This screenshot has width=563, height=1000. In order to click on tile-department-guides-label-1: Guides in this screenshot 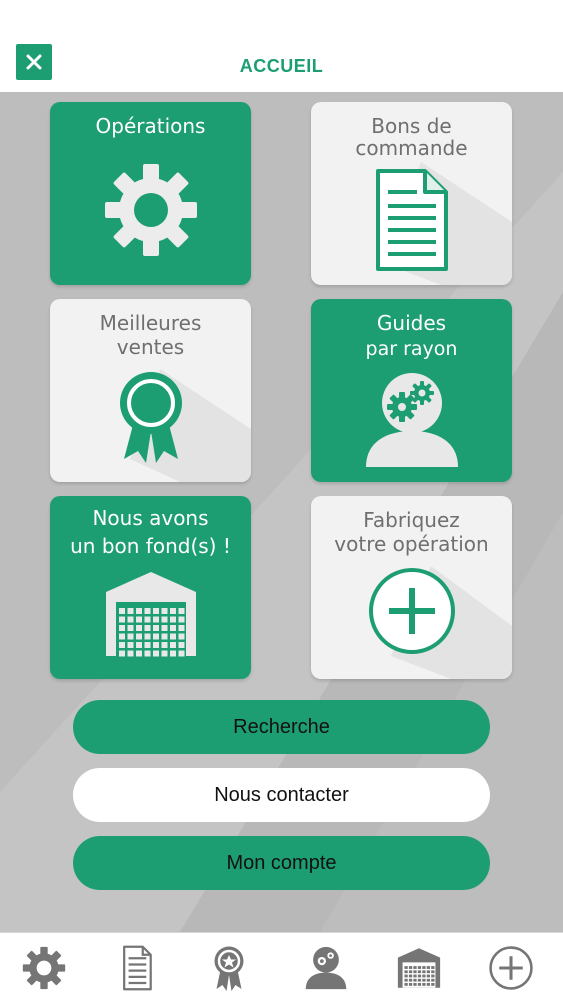, I will do `click(411, 323)`.